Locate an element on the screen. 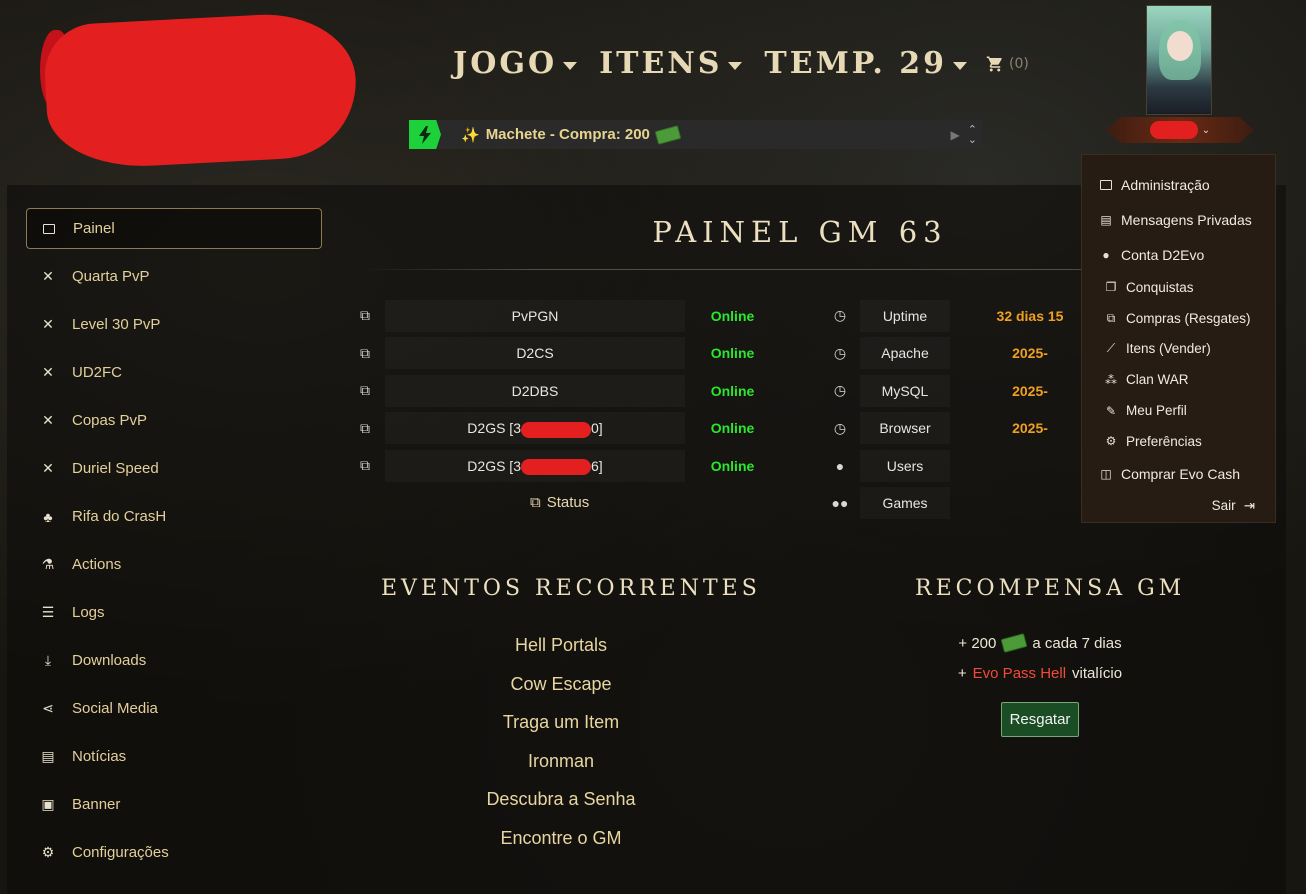 The width and height of the screenshot is (1306, 894). menu-item-comprar-evo-cash: ◫ Comprar Evo Cash is located at coordinates (1178, 474).